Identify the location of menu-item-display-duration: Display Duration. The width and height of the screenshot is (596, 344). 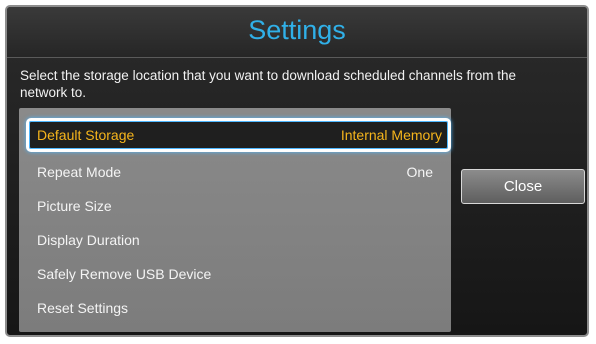
(235, 240).